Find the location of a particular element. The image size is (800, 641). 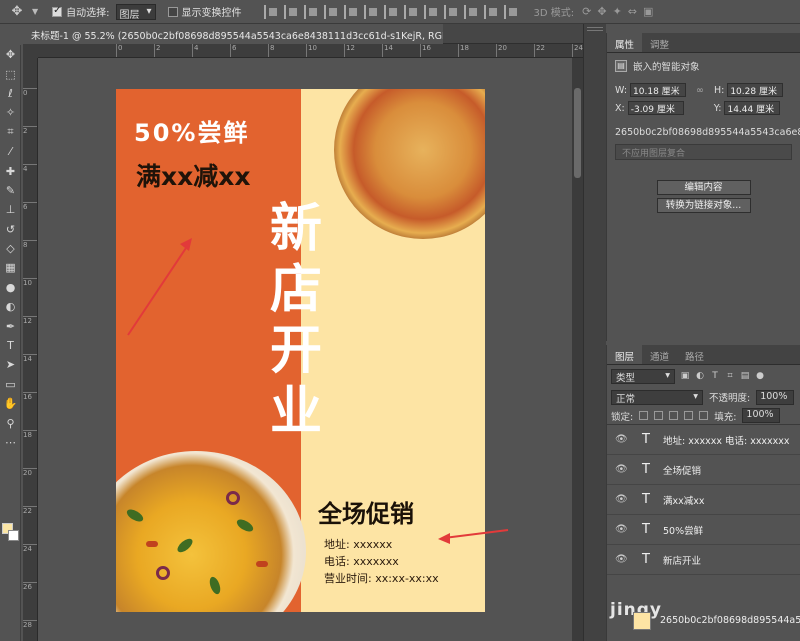

size-row: W: 10.18 厘米 ∞ H: 10.28 厘米 is located at coordinates (703, 90).